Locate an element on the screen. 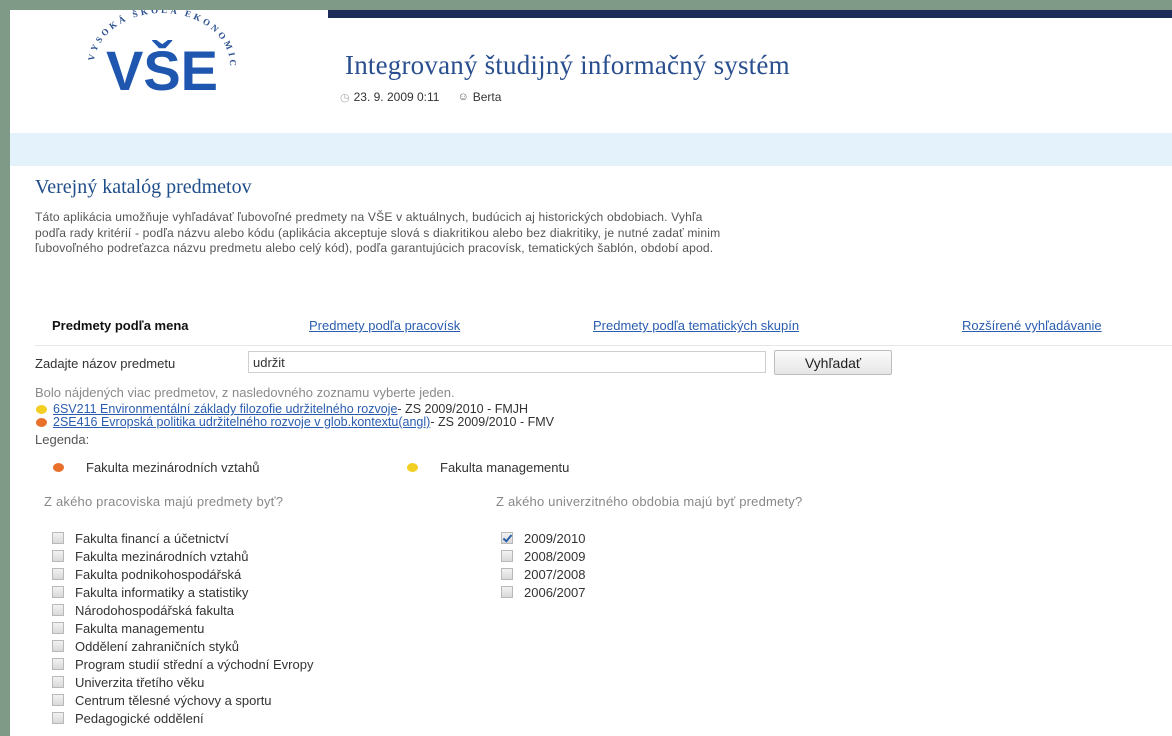  checkbox-label: Národohospodářská fakulta is located at coordinates (154, 610).